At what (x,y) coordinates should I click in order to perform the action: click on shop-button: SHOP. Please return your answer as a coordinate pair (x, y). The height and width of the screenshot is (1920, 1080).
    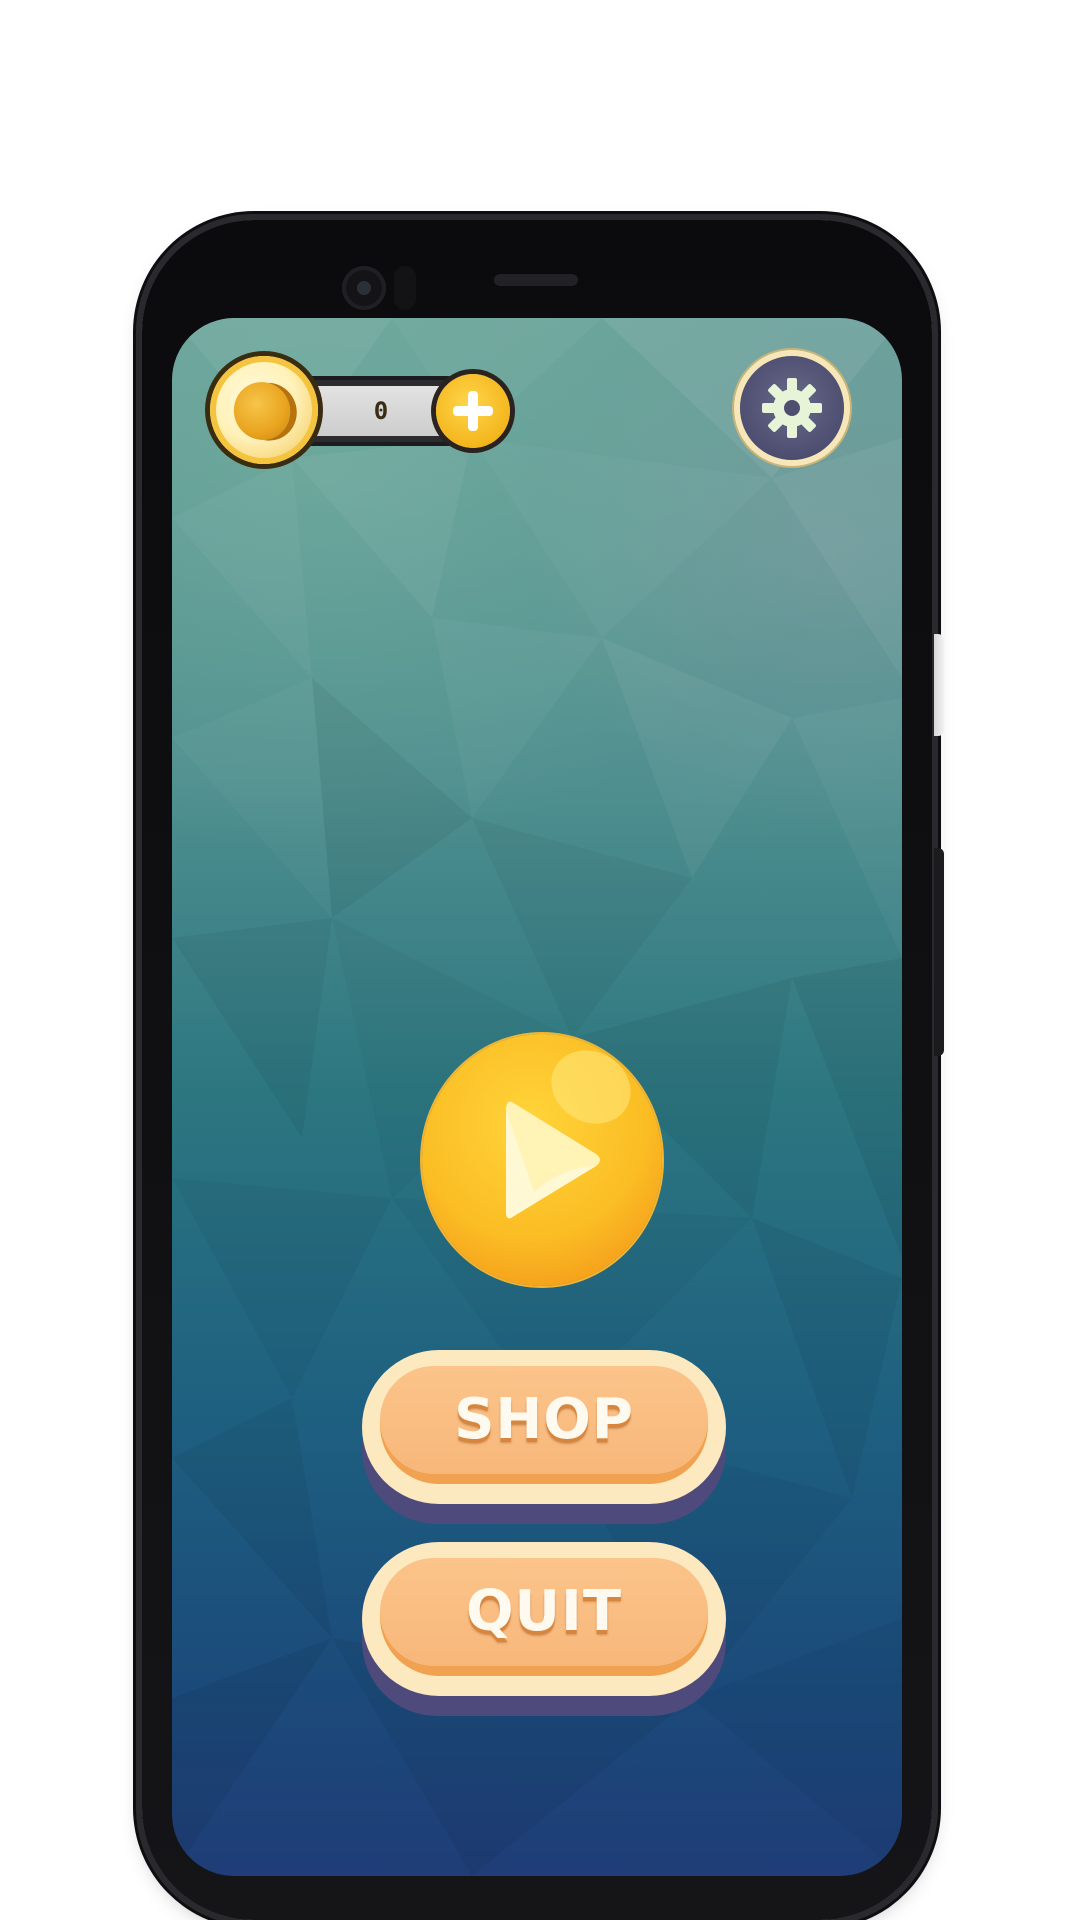
    Looking at the image, I should click on (544, 1437).